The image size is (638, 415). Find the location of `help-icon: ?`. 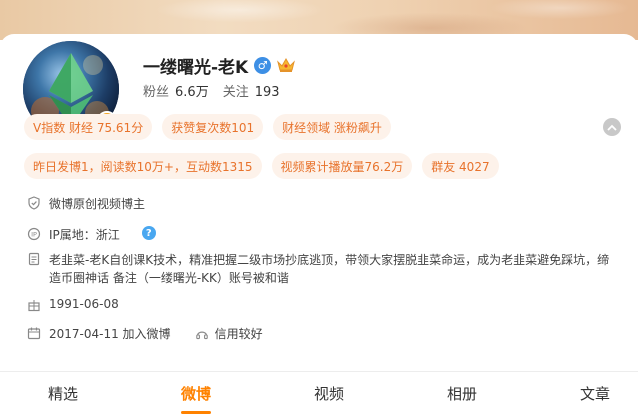

help-icon: ? is located at coordinates (148, 233).